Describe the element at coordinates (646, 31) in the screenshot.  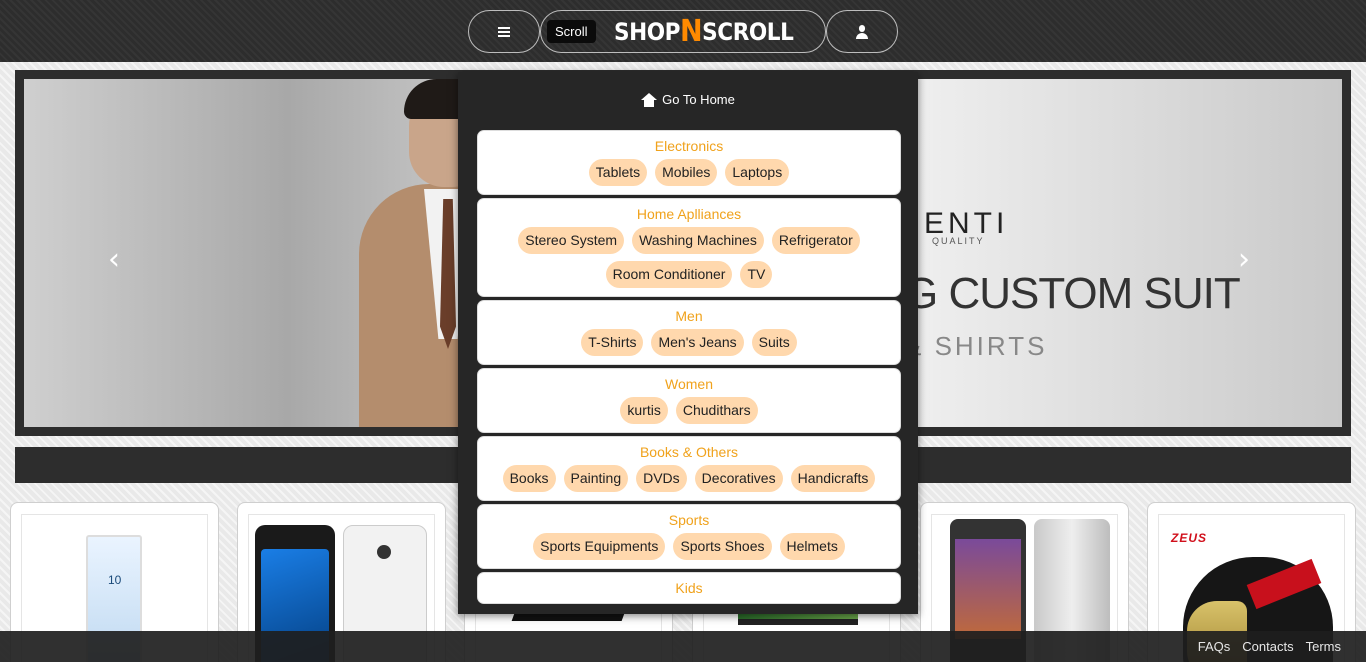
I see `logo-part-shop: SHOP` at that location.